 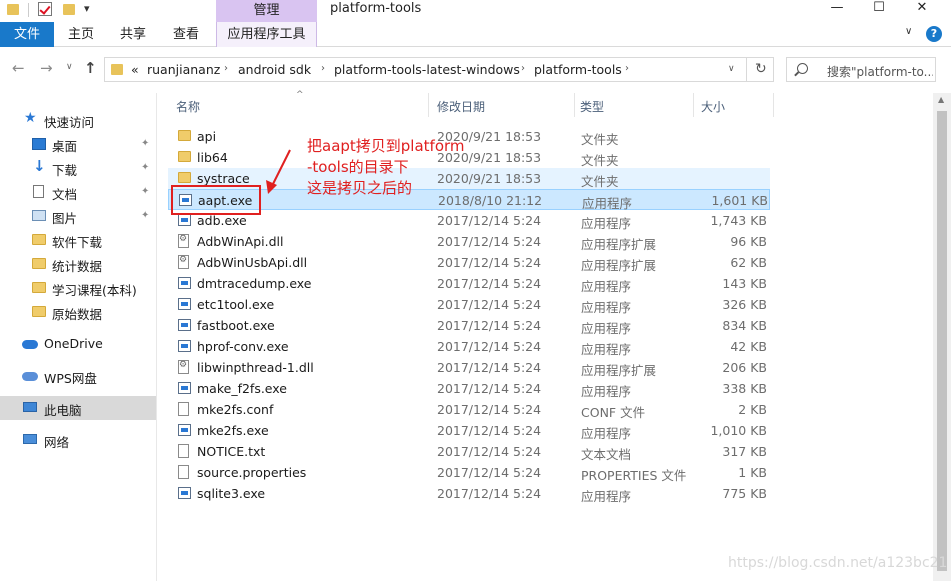 What do you see at coordinates (78, 344) in the screenshot?
I see `sidebar-item-onedrive: OneDrive` at bounding box center [78, 344].